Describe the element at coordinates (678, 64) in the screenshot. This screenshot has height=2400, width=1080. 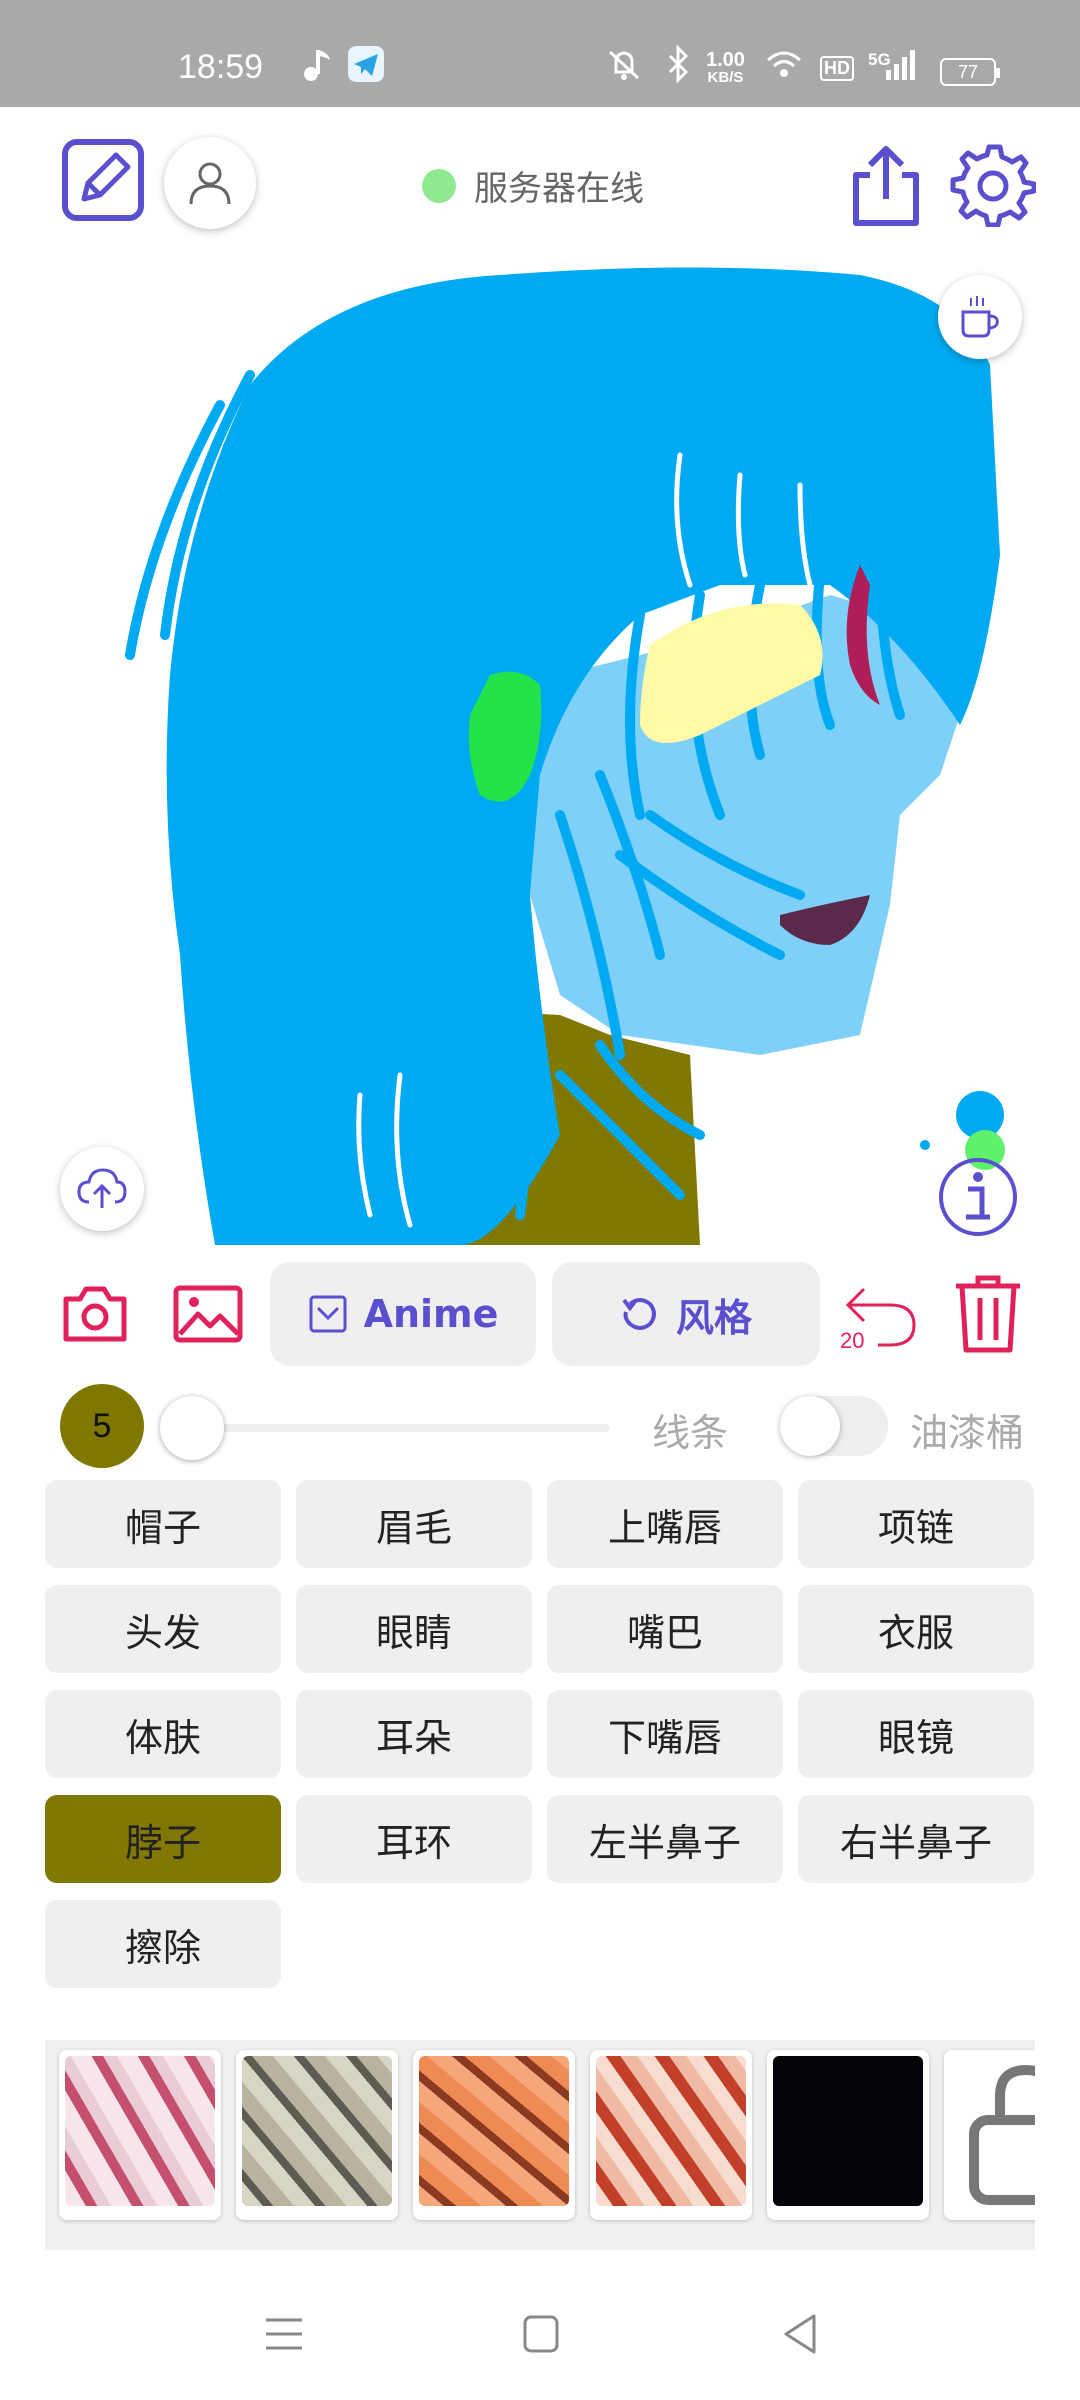
I see `bluetooth-icon` at that location.